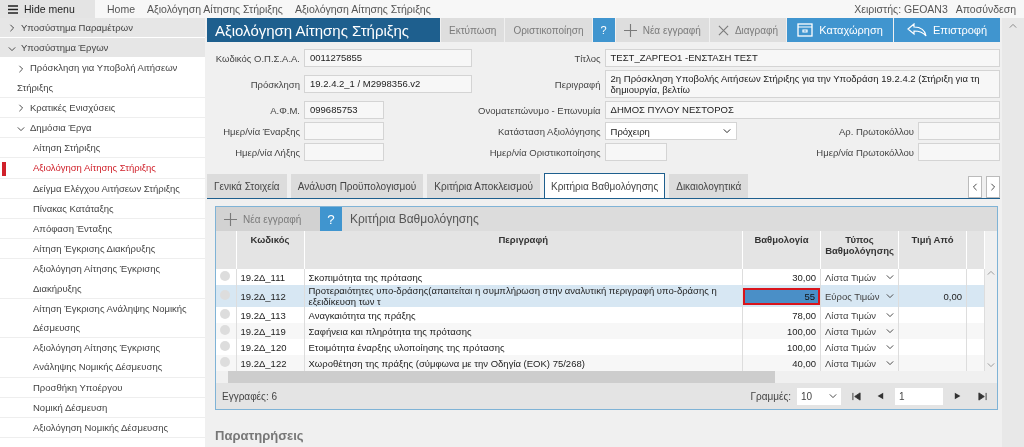 This screenshot has height=447, width=1024. I want to click on table-cell: 0,00, so click(952, 296).